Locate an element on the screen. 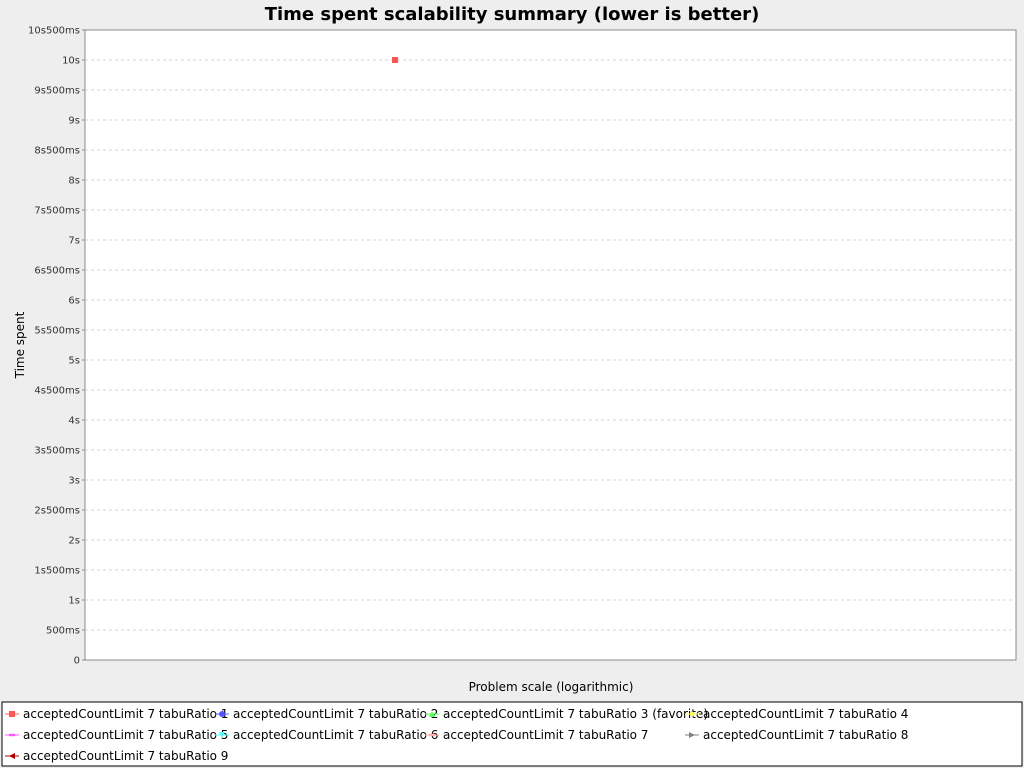 The width and height of the screenshot is (1024, 768). y-tick-label: 3s is located at coordinates (74, 481).